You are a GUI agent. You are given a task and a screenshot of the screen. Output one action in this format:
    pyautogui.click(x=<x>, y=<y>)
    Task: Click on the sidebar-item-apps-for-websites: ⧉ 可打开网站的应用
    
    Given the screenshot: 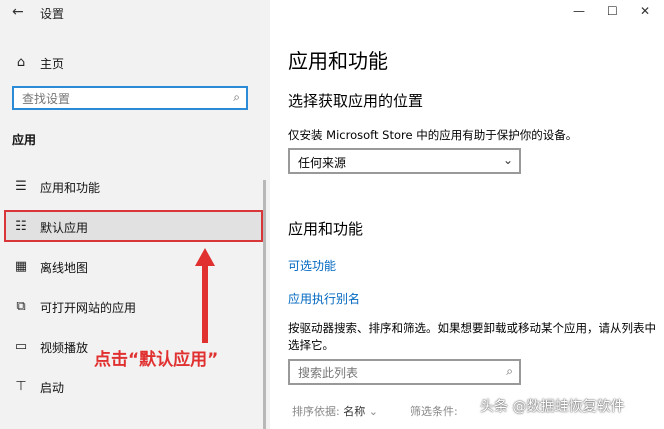 What is the action you would take?
    pyautogui.click(x=131, y=307)
    